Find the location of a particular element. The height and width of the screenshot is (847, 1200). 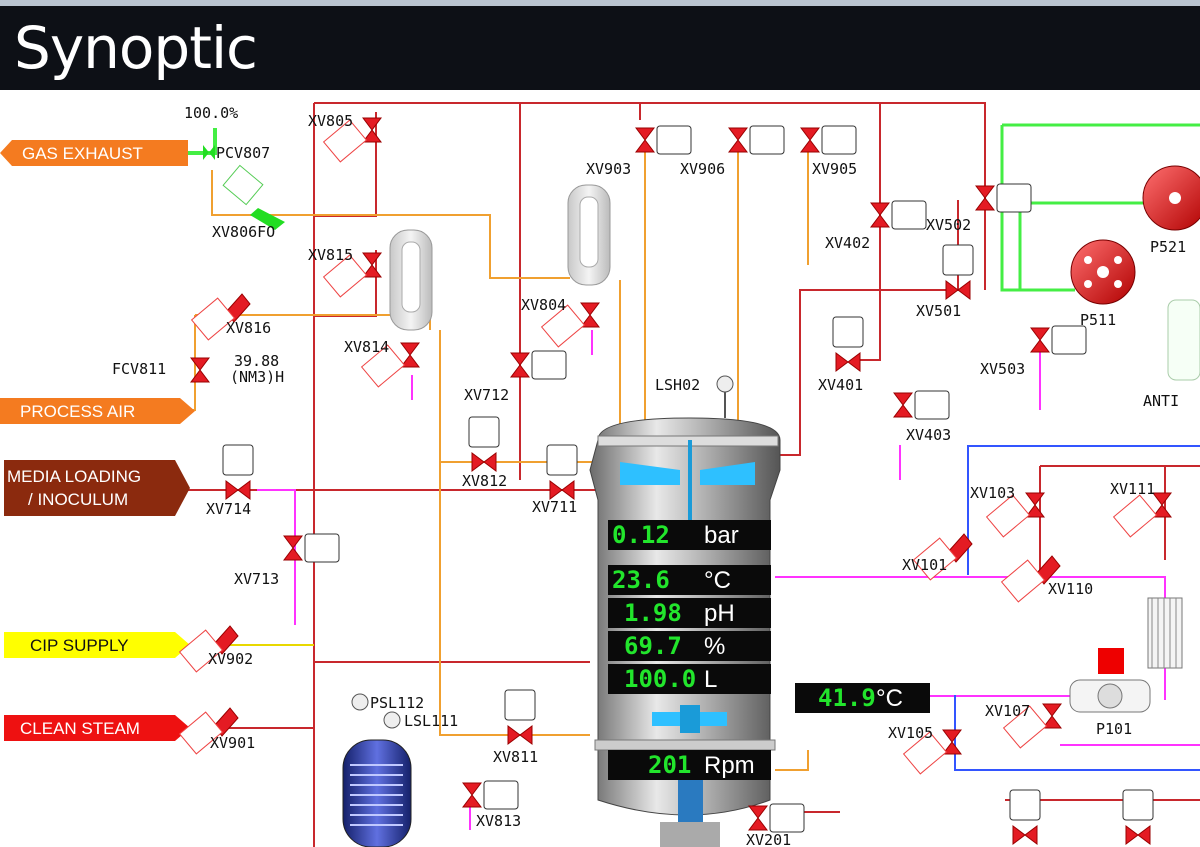

xv905-valve is located at coordinates (828, 140).